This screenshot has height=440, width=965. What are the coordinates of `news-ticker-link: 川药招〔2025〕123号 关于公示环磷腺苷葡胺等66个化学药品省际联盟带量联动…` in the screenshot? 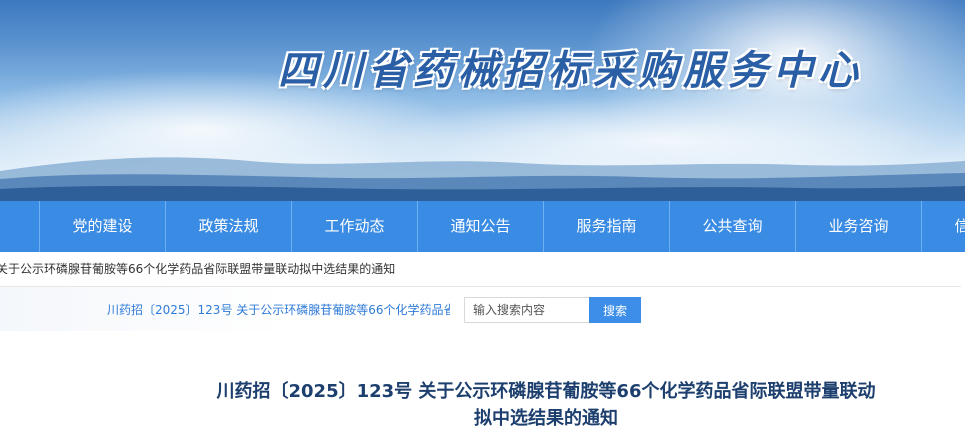 It's located at (278, 310).